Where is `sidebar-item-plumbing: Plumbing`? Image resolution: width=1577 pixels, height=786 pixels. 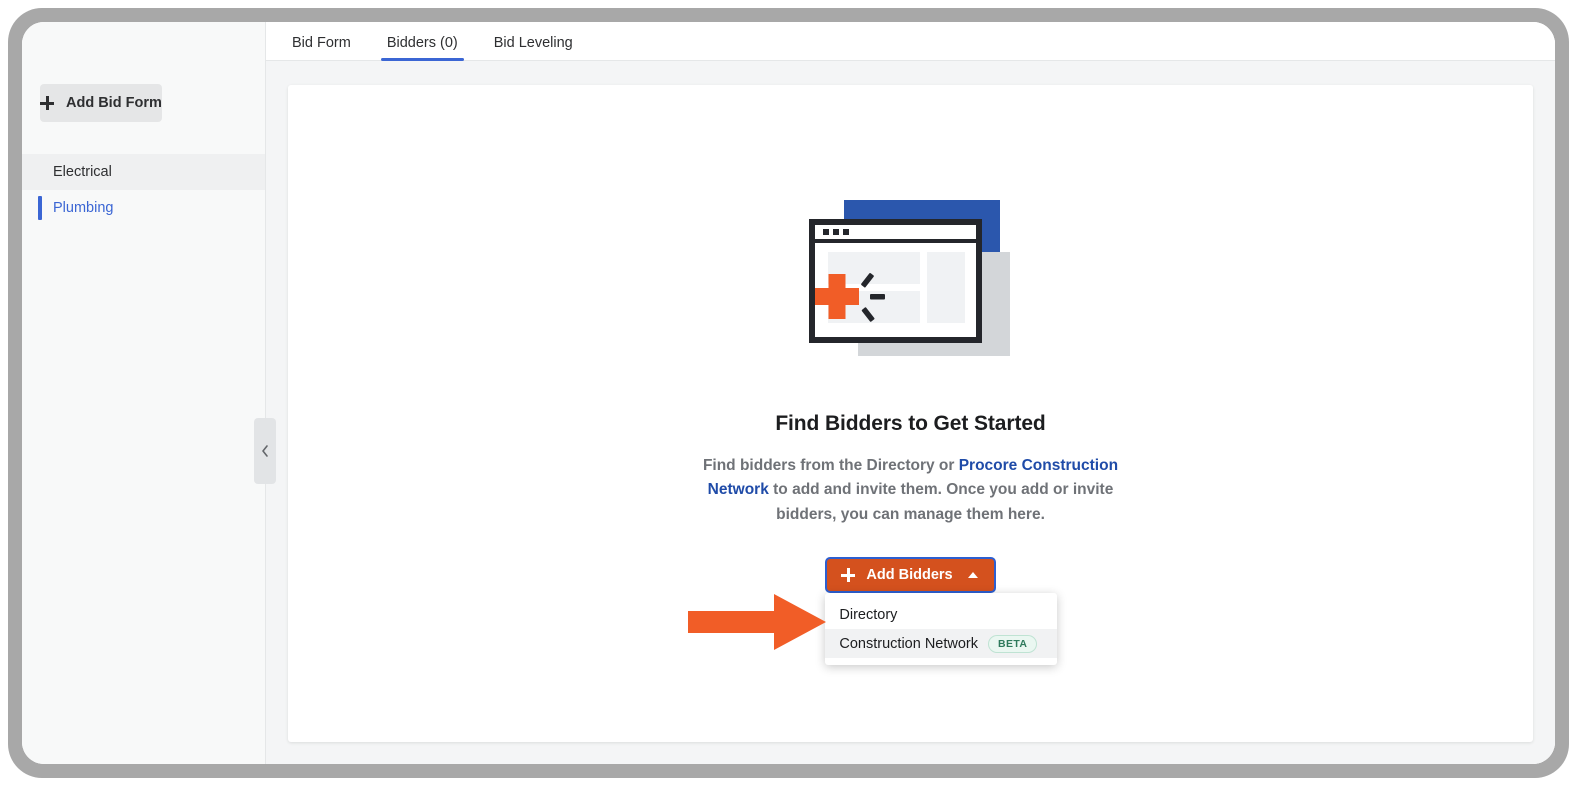 sidebar-item-plumbing: Plumbing is located at coordinates (143, 208).